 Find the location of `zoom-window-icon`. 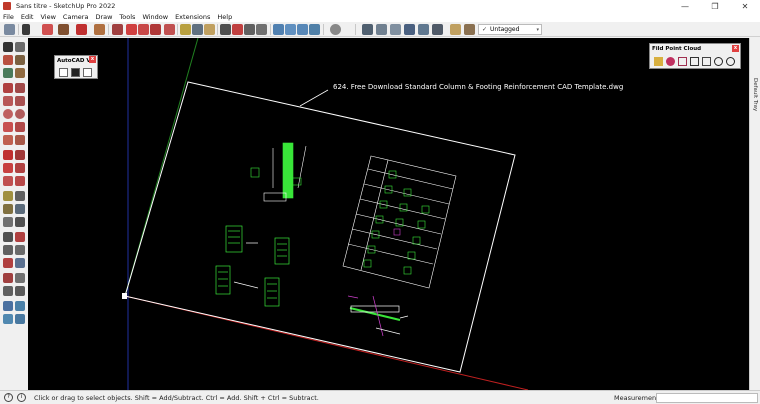

zoom-window-icon is located at coordinates (20, 250).